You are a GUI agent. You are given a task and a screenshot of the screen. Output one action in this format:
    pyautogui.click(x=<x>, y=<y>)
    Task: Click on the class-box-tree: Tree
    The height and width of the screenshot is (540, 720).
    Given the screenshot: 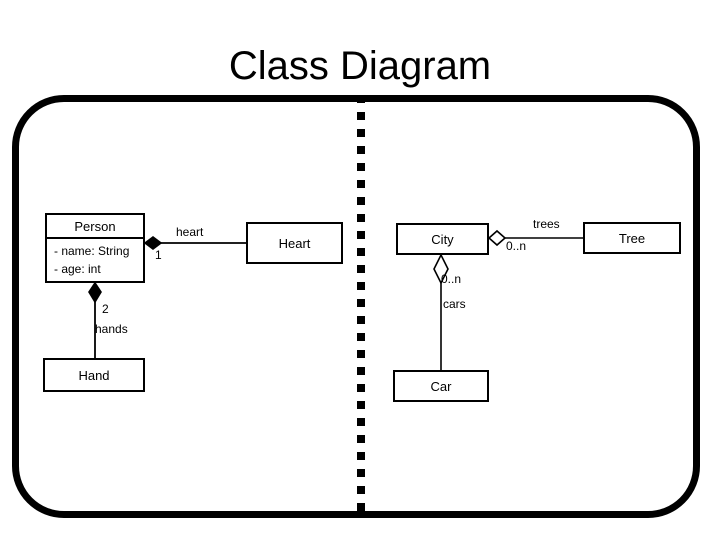 What is the action you would take?
    pyautogui.click(x=632, y=238)
    